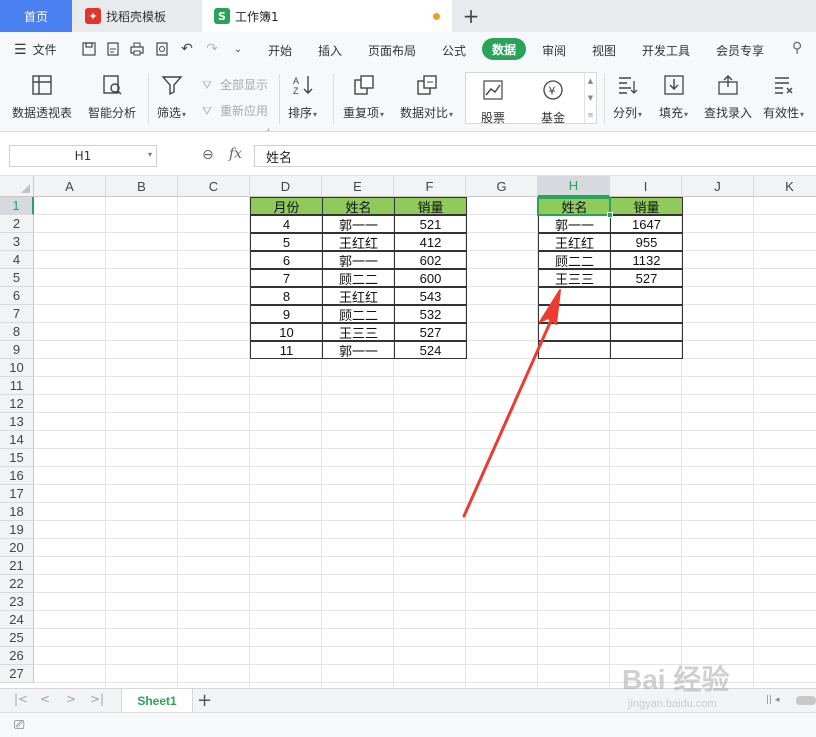  I want to click on row-header-16: 16, so click(17, 476).